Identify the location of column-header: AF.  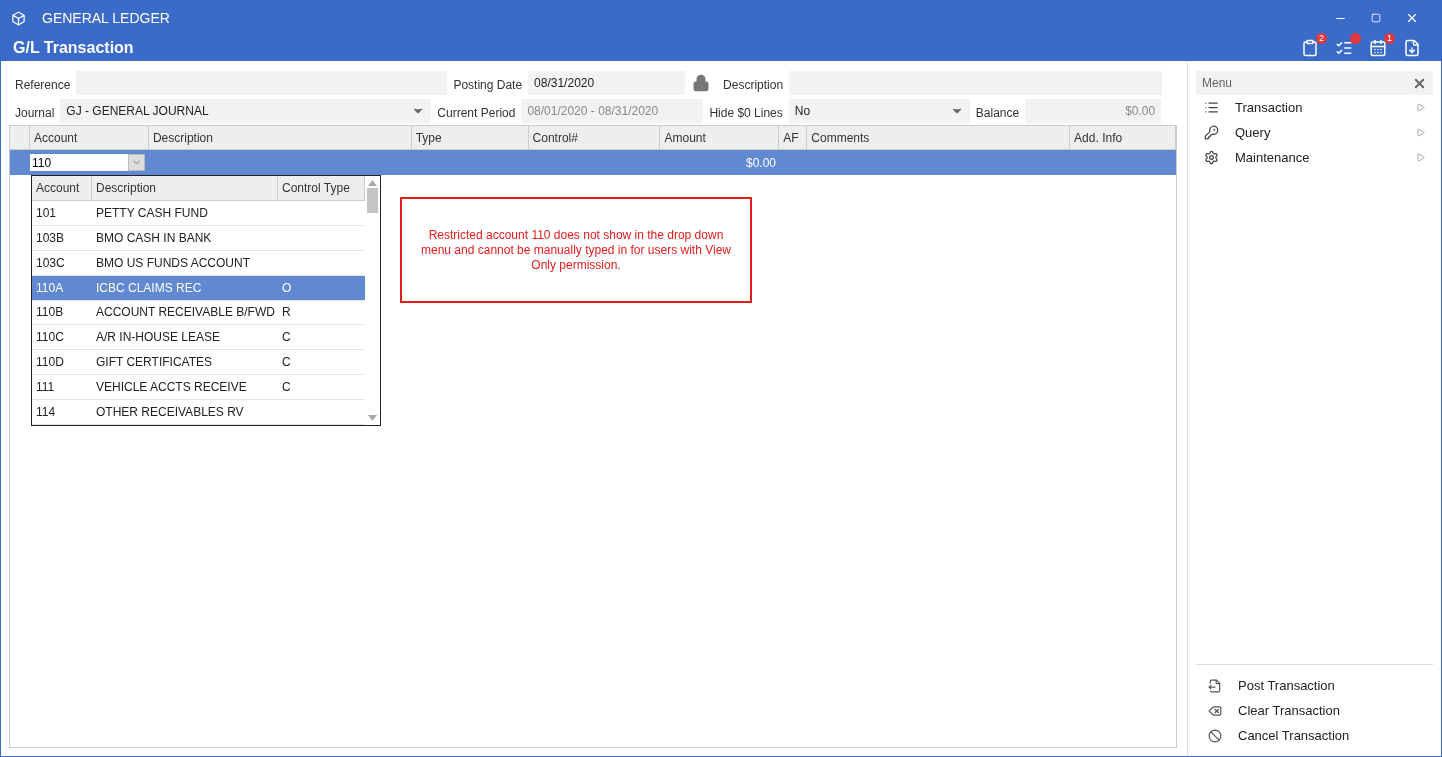
(793, 137).